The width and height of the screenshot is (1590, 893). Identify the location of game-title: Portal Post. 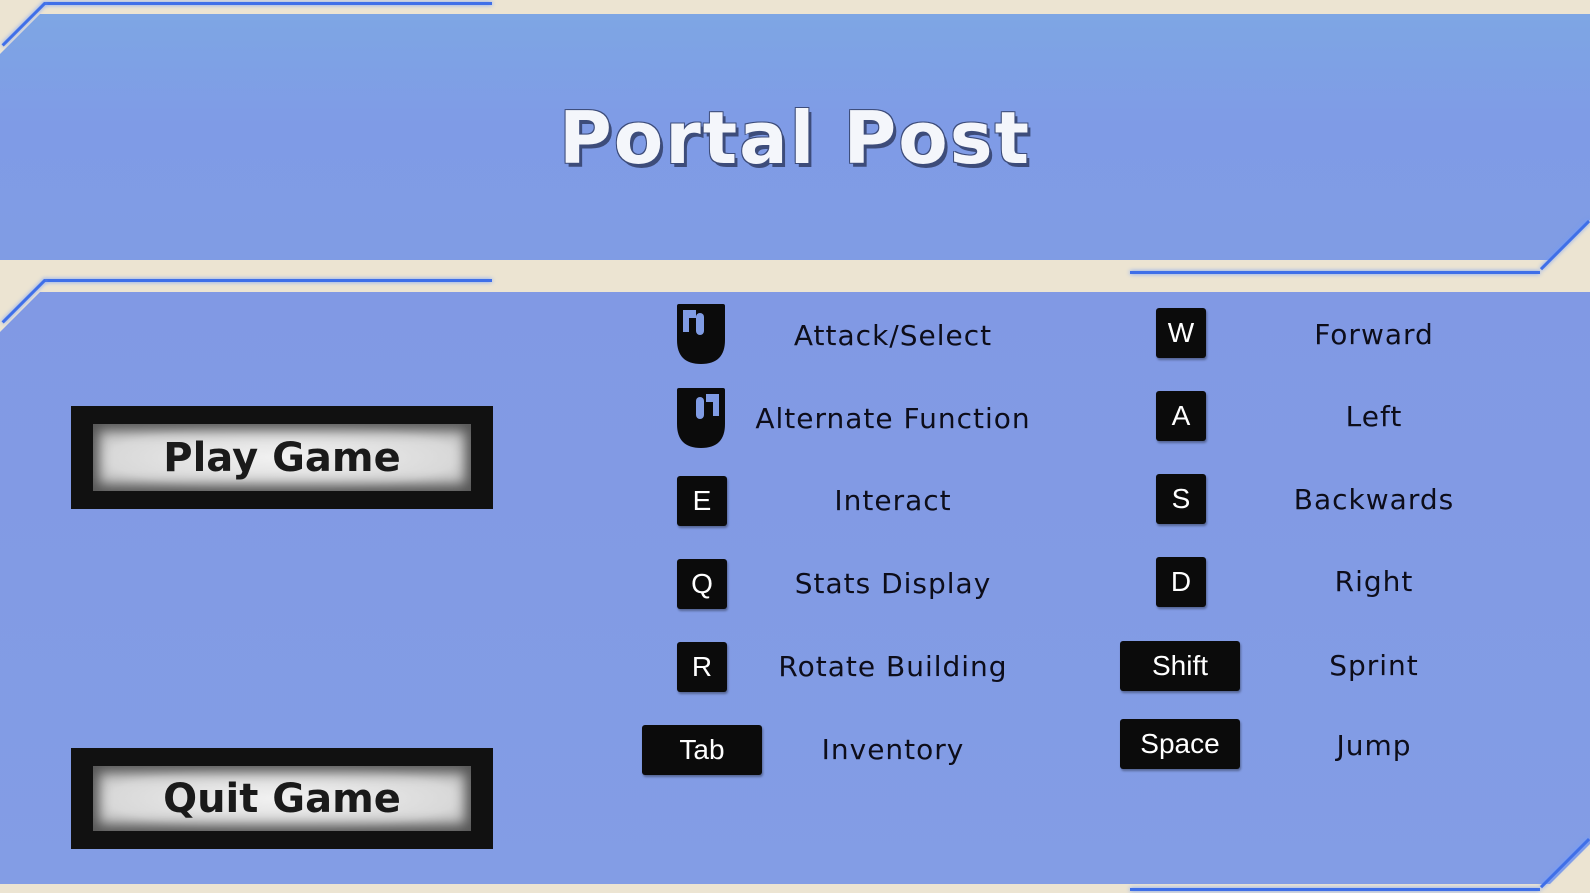
(795, 138).